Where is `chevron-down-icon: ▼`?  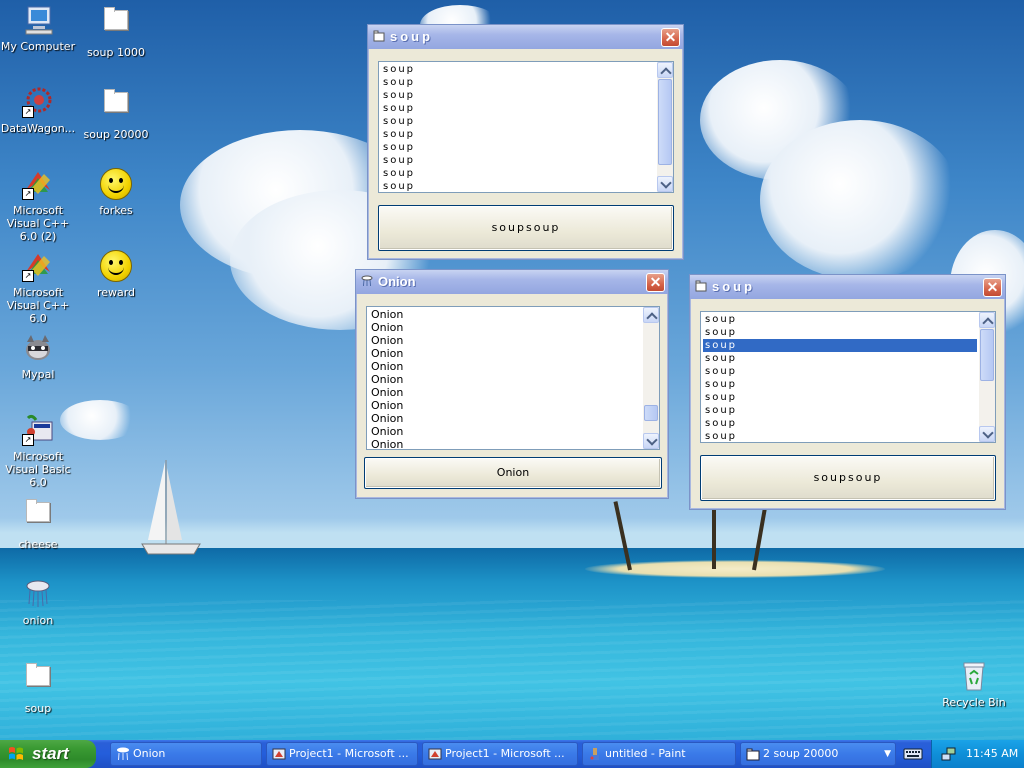
chevron-down-icon: ▼ is located at coordinates (887, 754).